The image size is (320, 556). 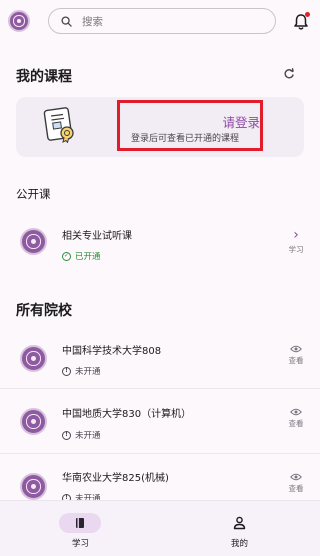 What do you see at coordinates (33, 241) in the screenshot?
I see `course-logo-icon` at bounding box center [33, 241].